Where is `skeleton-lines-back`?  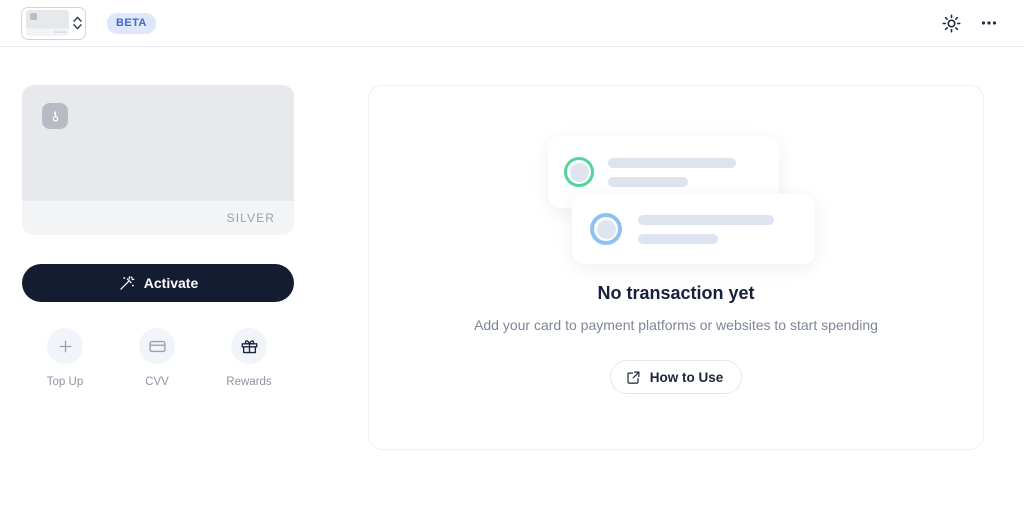
skeleton-lines-back is located at coordinates (672, 172).